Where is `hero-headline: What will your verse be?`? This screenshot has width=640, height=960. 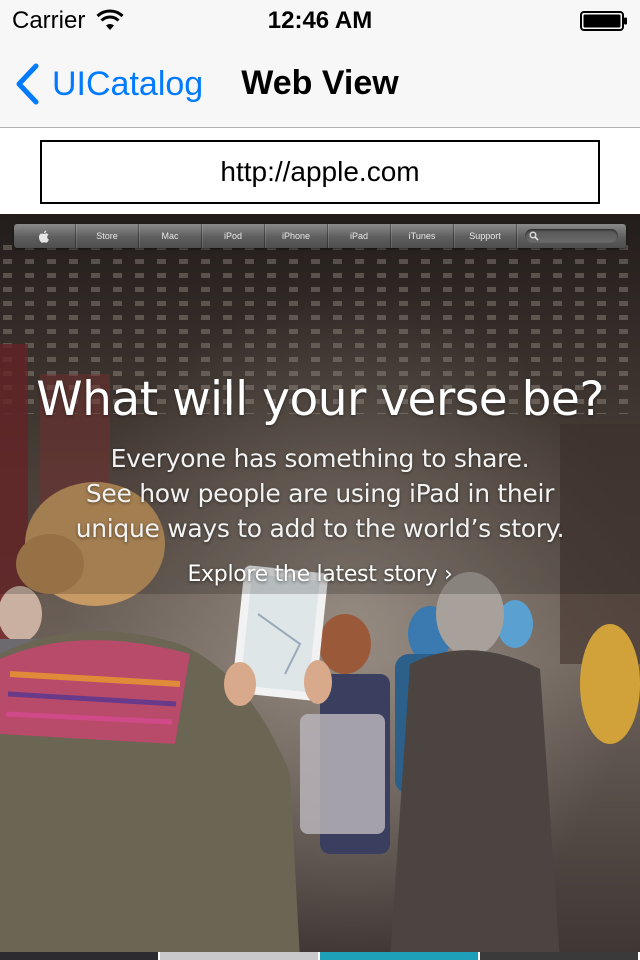
hero-headline: What will your verse be? is located at coordinates (320, 399).